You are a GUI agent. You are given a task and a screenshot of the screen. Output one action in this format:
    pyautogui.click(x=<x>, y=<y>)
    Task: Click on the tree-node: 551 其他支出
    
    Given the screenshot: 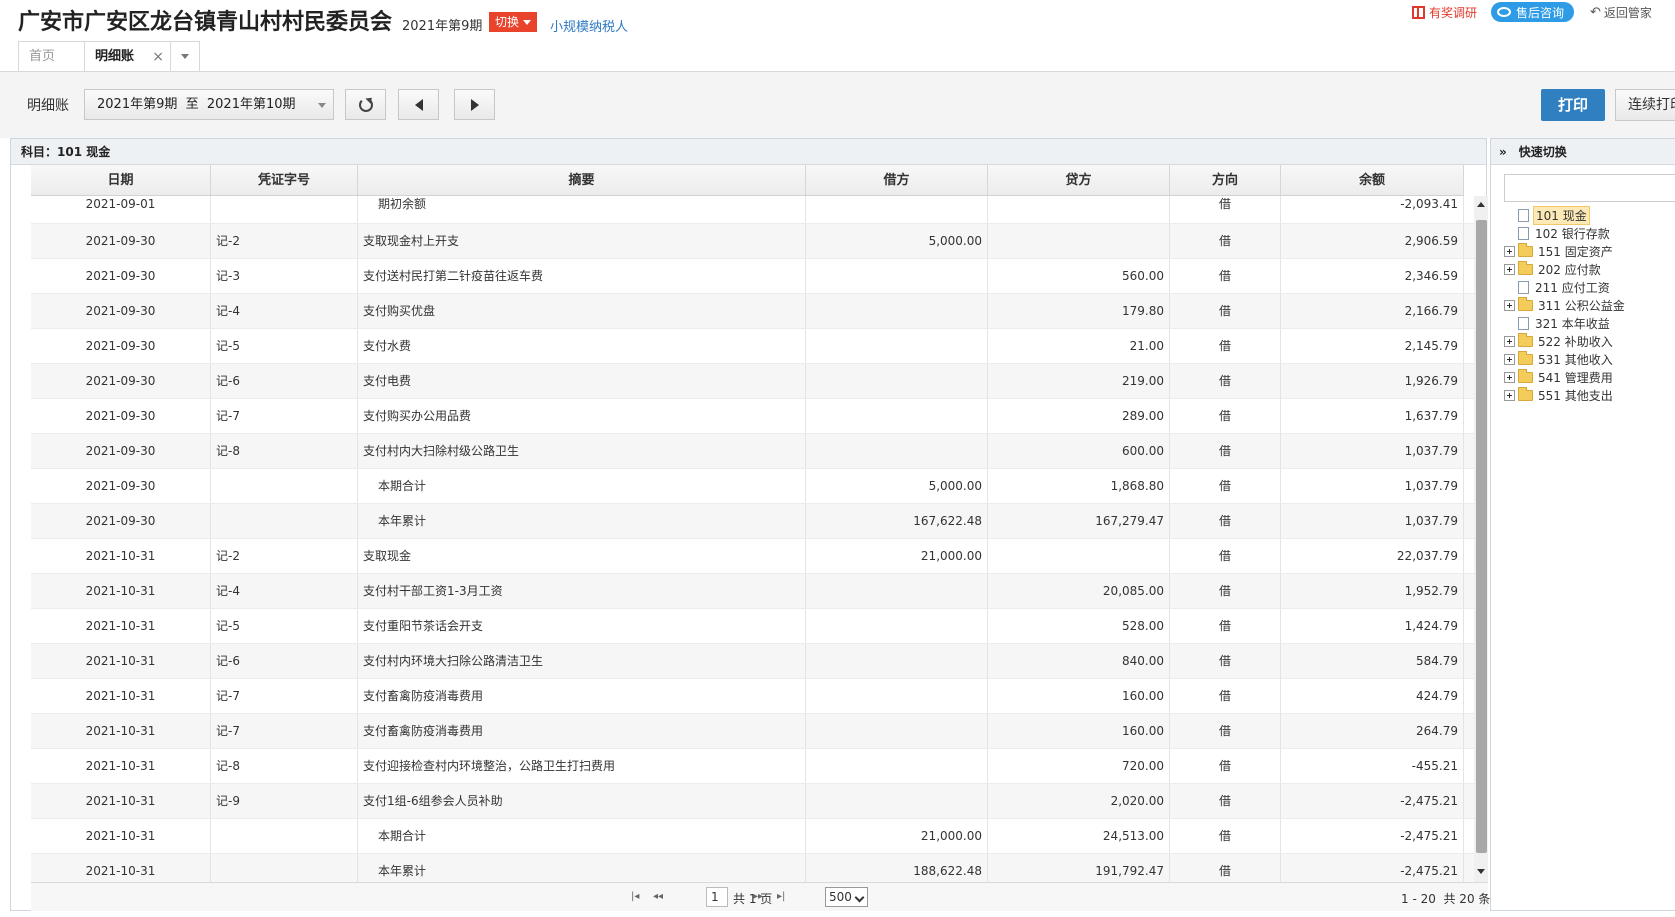 What is the action you would take?
    pyautogui.click(x=1565, y=395)
    